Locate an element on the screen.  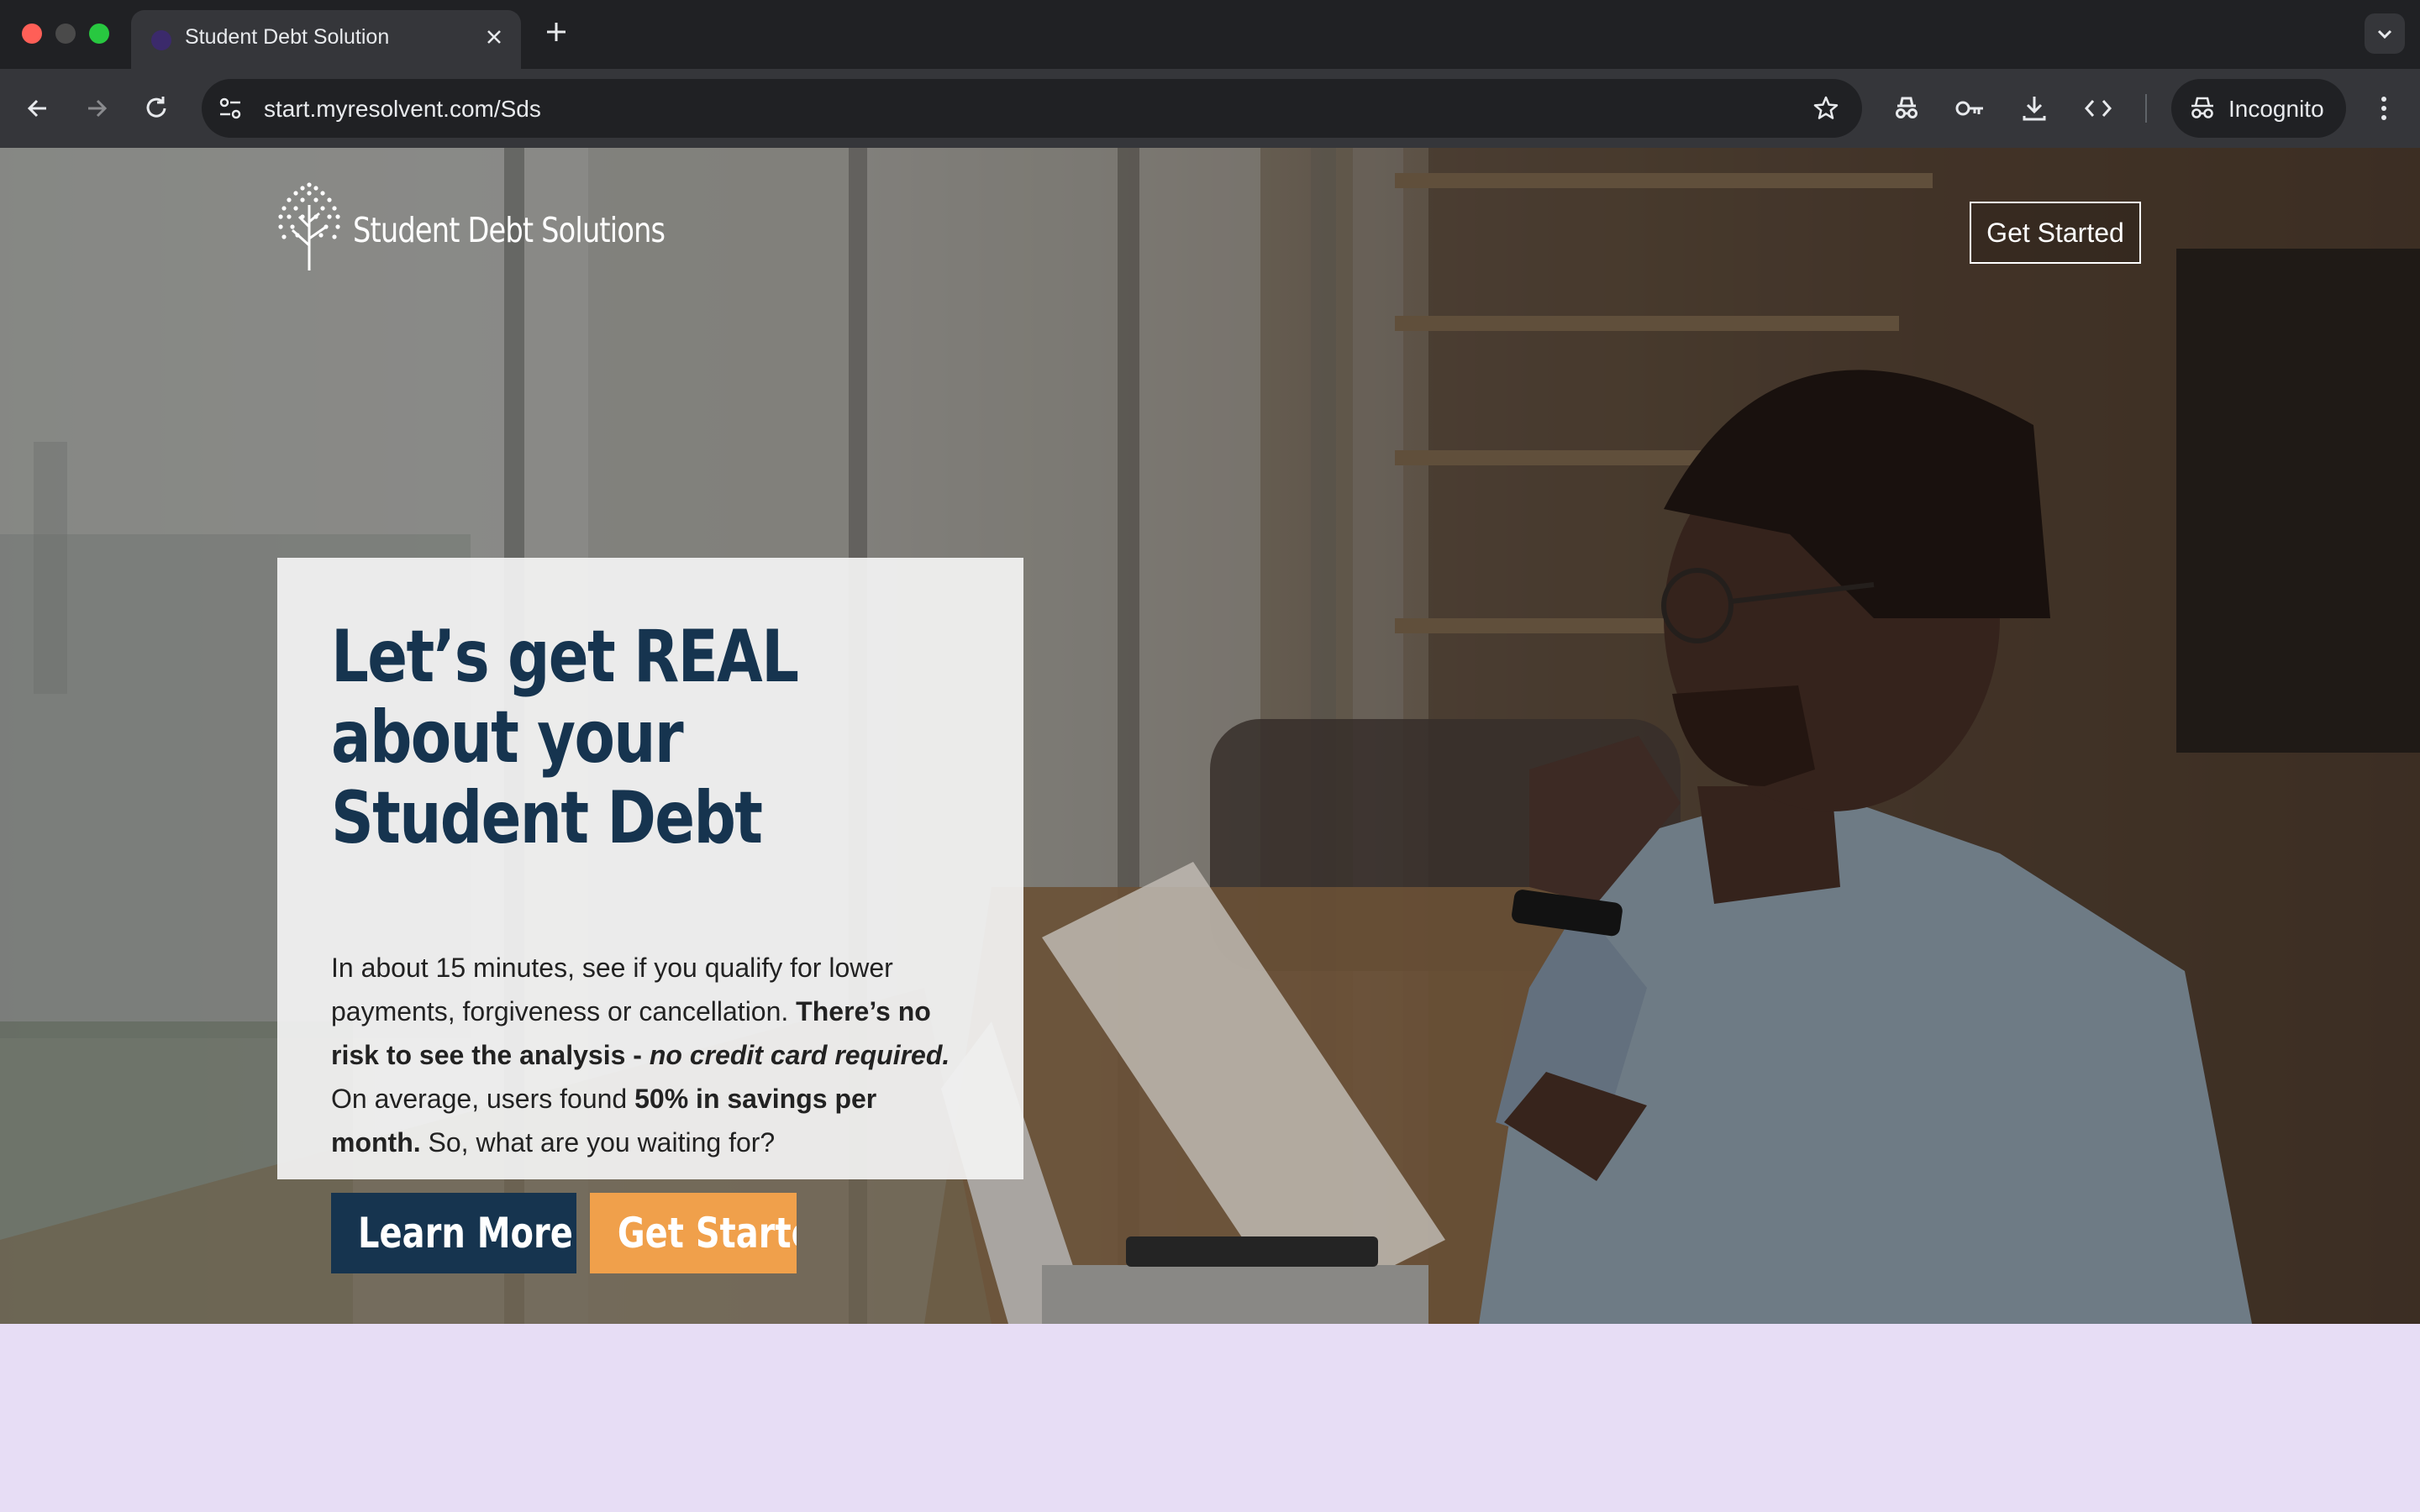
desc-text-2: On average, users found is located at coordinates (483, 1099).